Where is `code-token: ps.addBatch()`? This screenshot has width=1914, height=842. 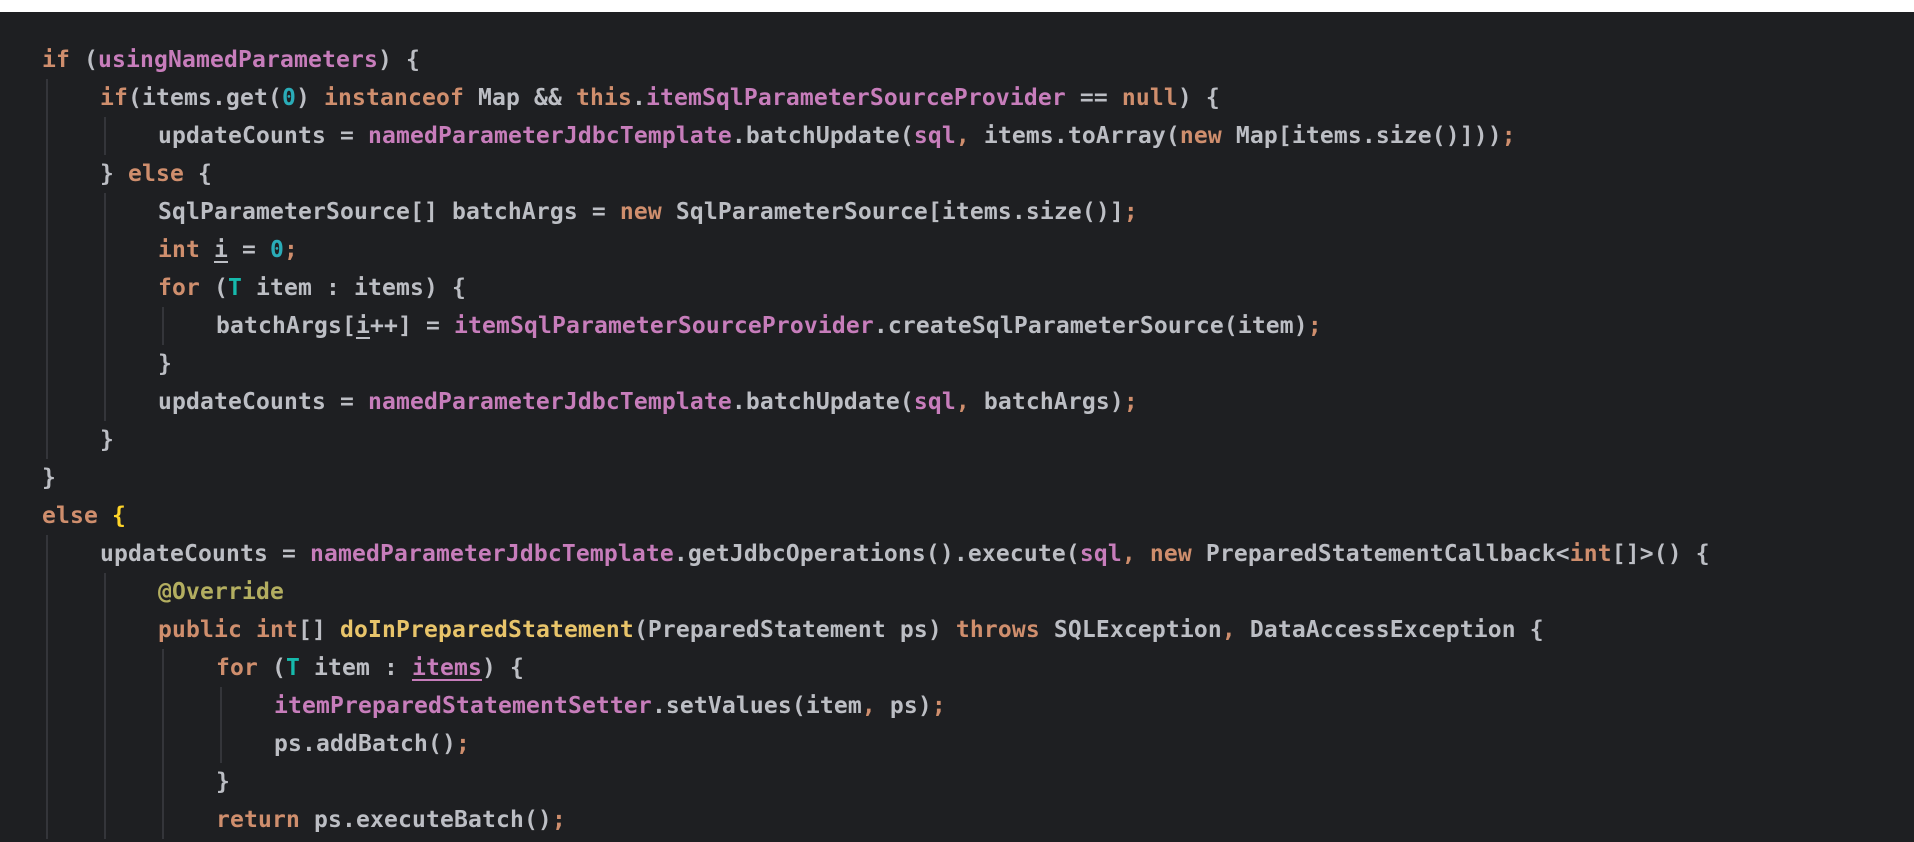
code-token: ps.addBatch() is located at coordinates (365, 744).